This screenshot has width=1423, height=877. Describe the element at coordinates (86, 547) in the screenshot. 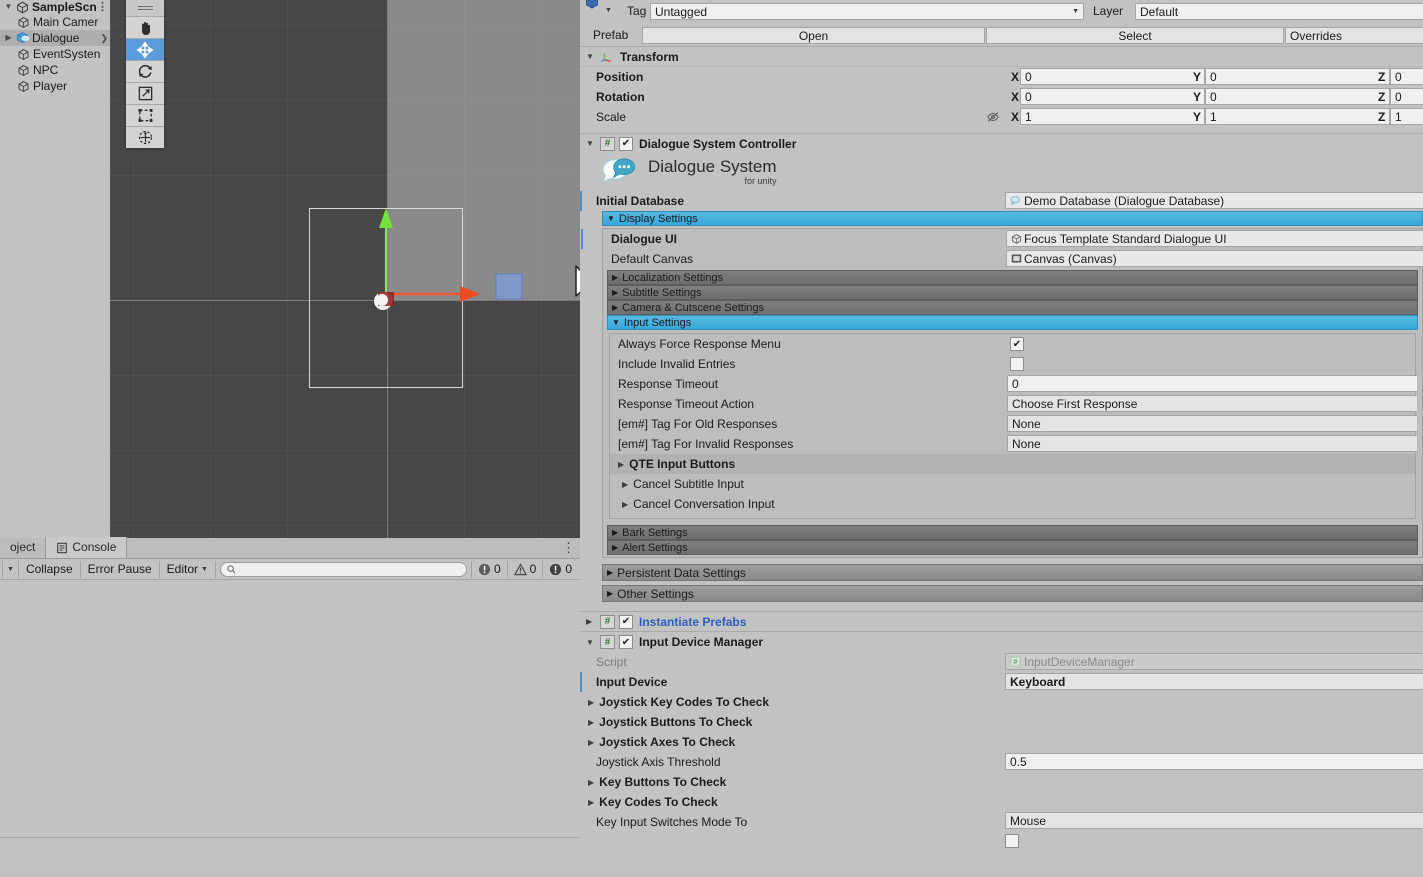

I see `tab-console: Console` at that location.